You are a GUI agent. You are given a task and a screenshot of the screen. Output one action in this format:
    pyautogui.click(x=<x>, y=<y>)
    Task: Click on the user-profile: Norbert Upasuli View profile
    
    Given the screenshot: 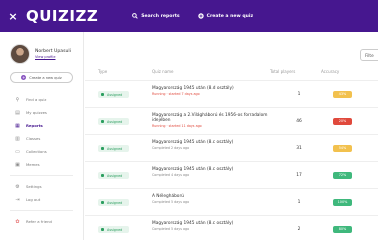 What is the action you would take?
    pyautogui.click(x=41, y=48)
    